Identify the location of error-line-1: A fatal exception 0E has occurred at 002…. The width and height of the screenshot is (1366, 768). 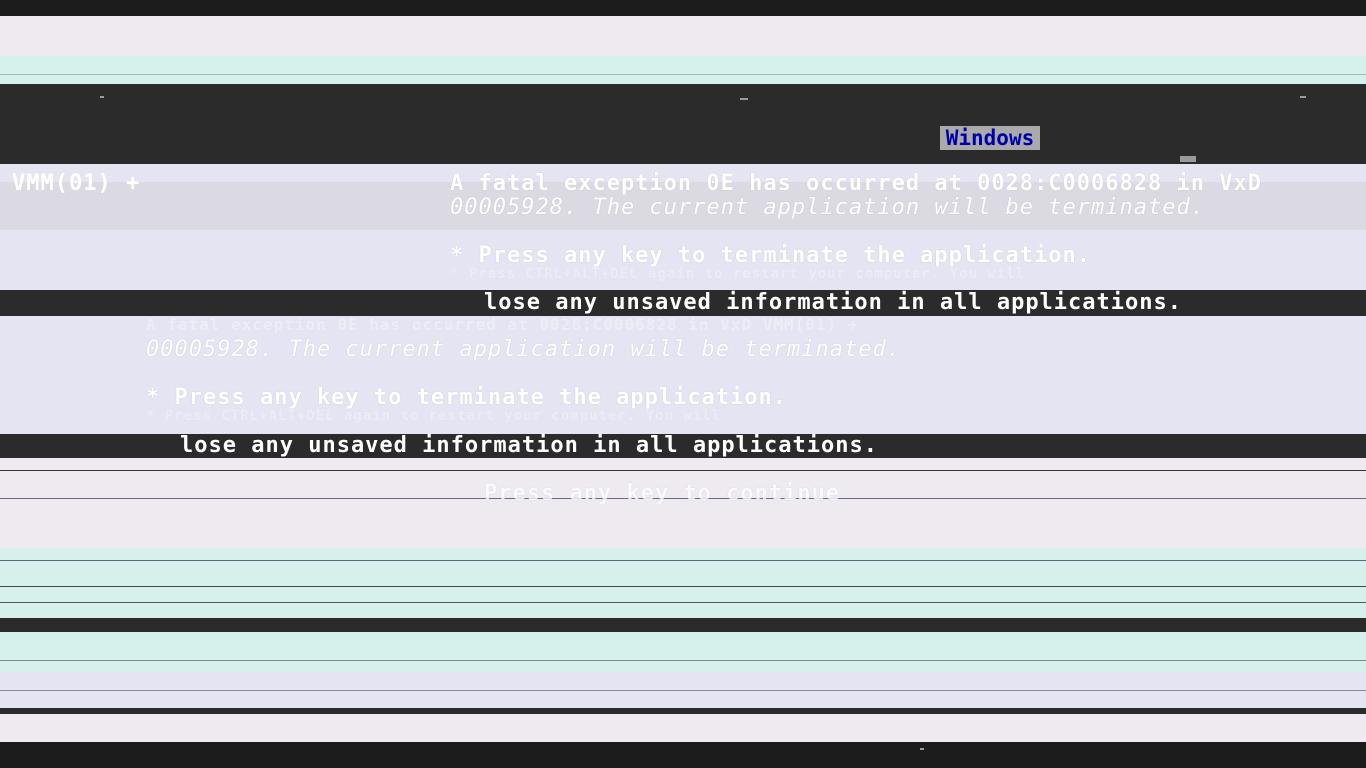
(856, 183).